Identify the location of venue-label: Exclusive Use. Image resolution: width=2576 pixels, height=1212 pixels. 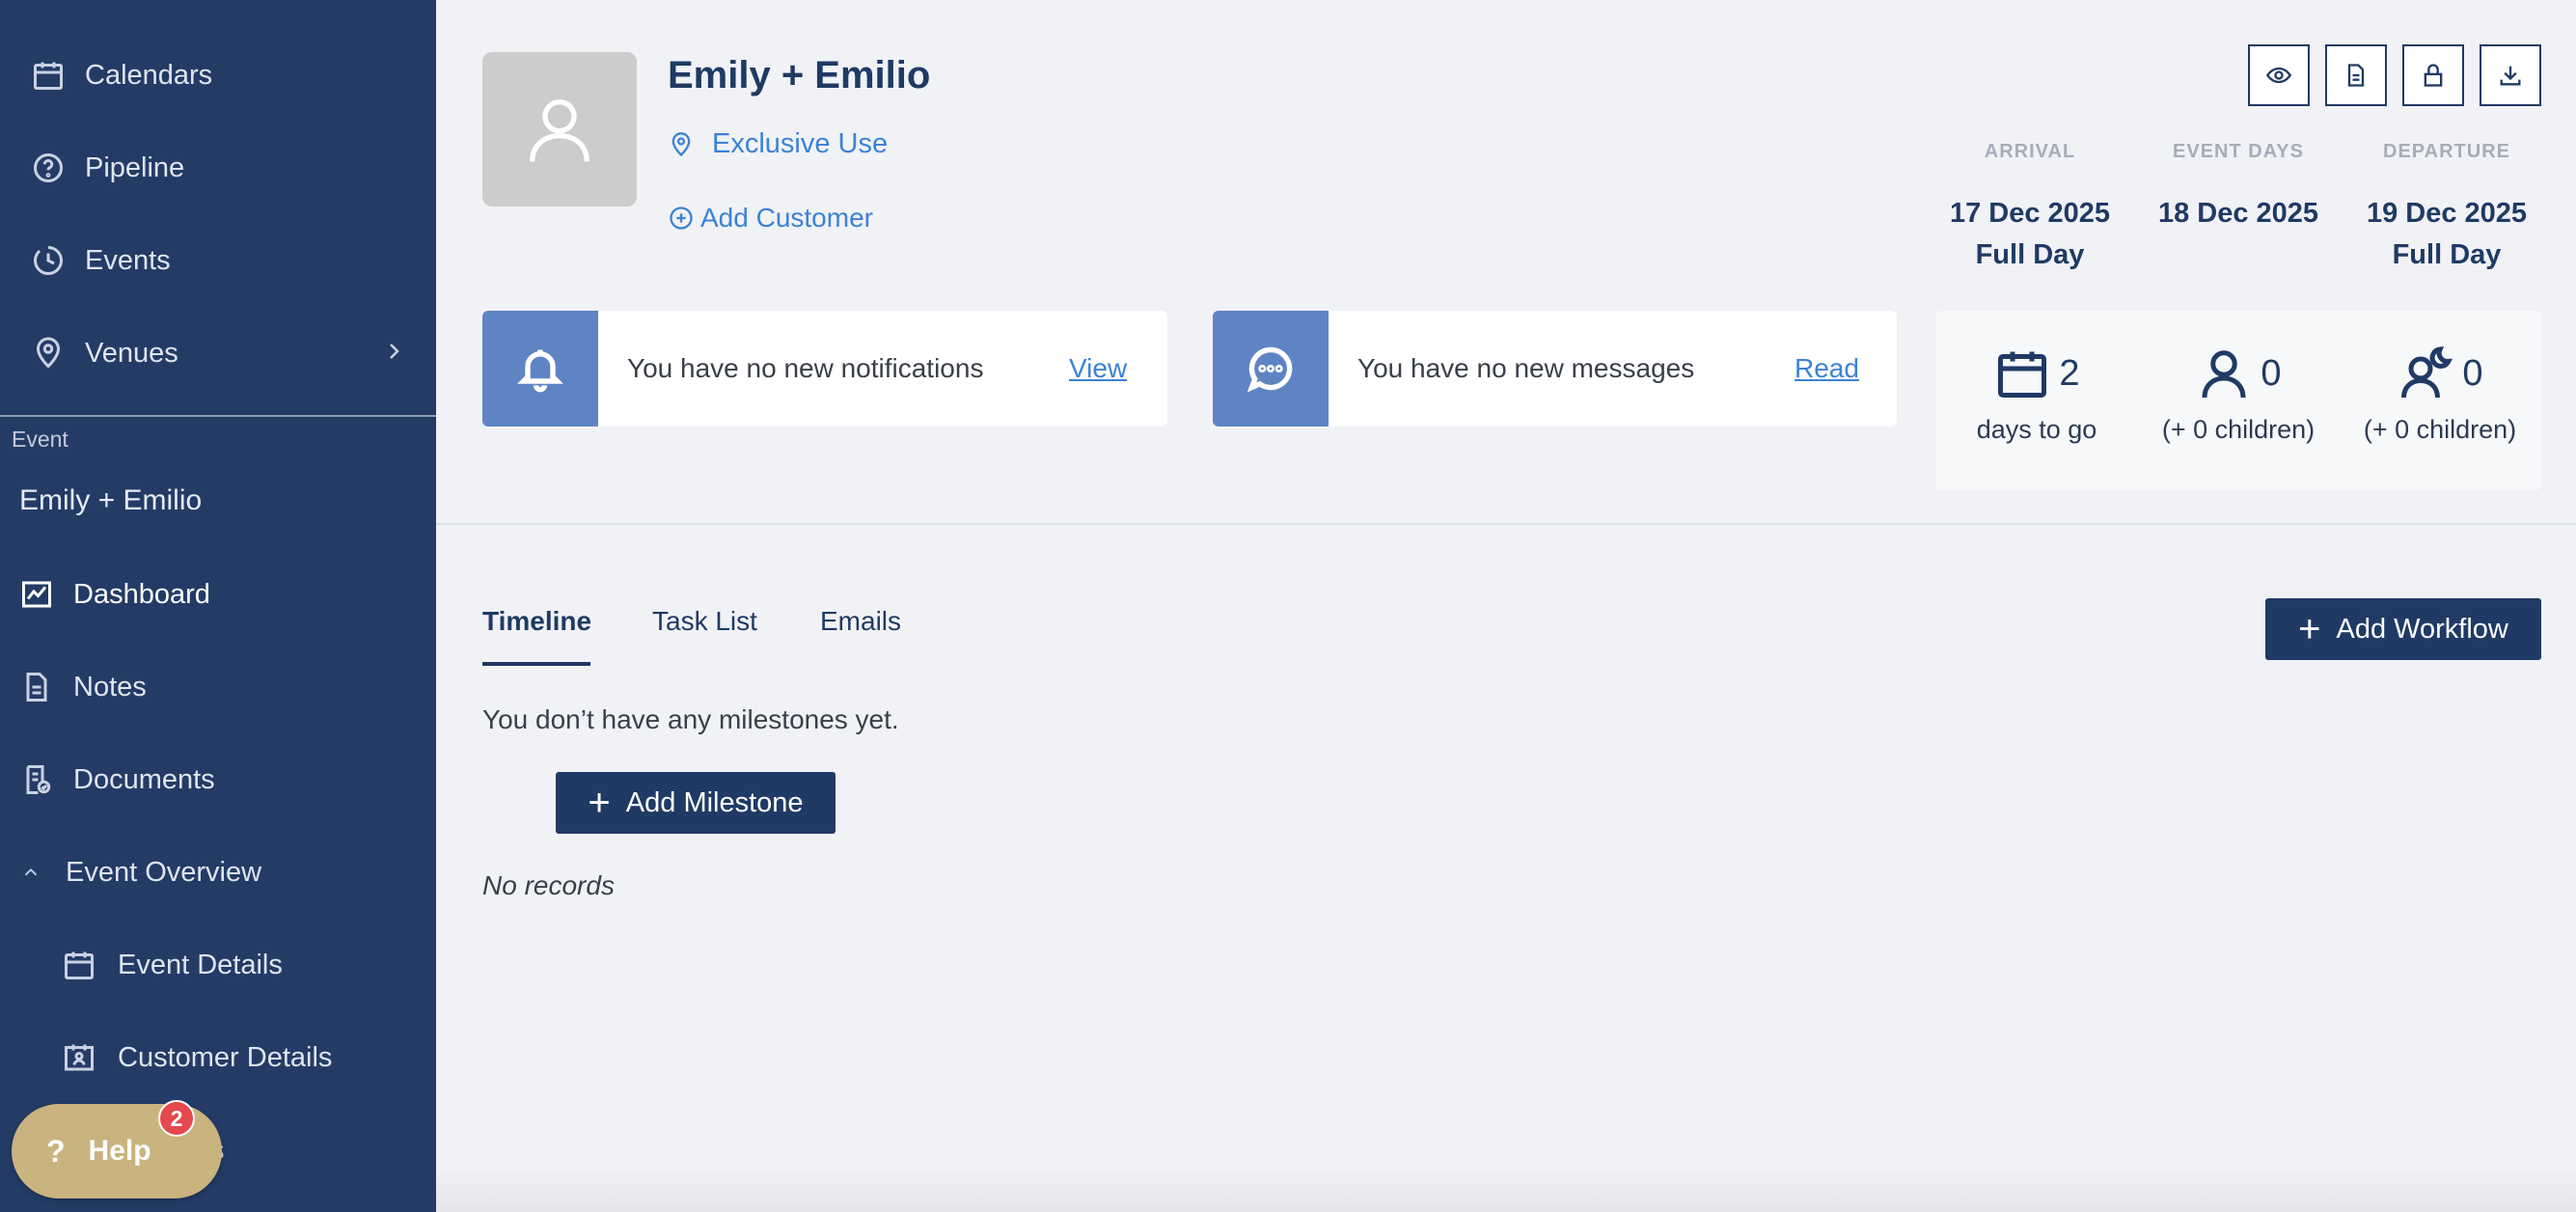
(800, 144).